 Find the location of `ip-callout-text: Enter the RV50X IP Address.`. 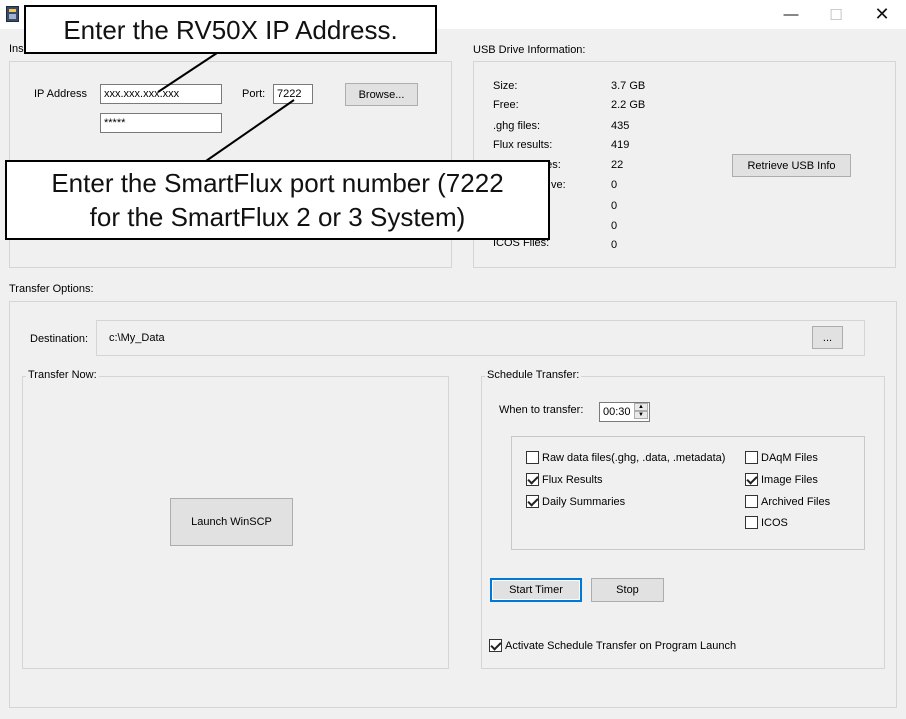

ip-callout-text: Enter the RV50X IP Address. is located at coordinates (230, 29).